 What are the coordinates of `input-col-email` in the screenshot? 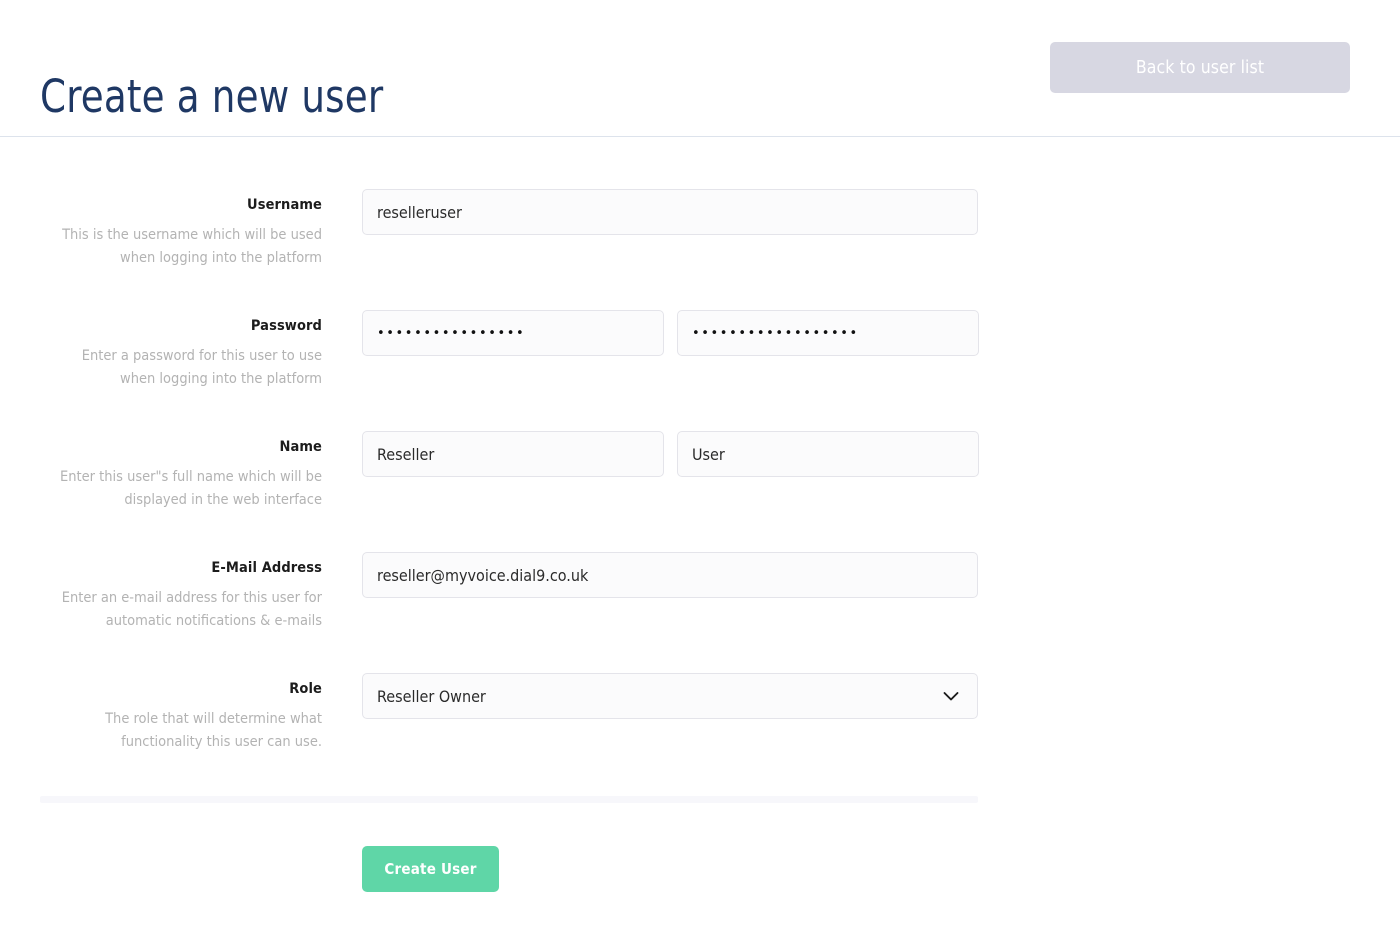 It's located at (861, 575).